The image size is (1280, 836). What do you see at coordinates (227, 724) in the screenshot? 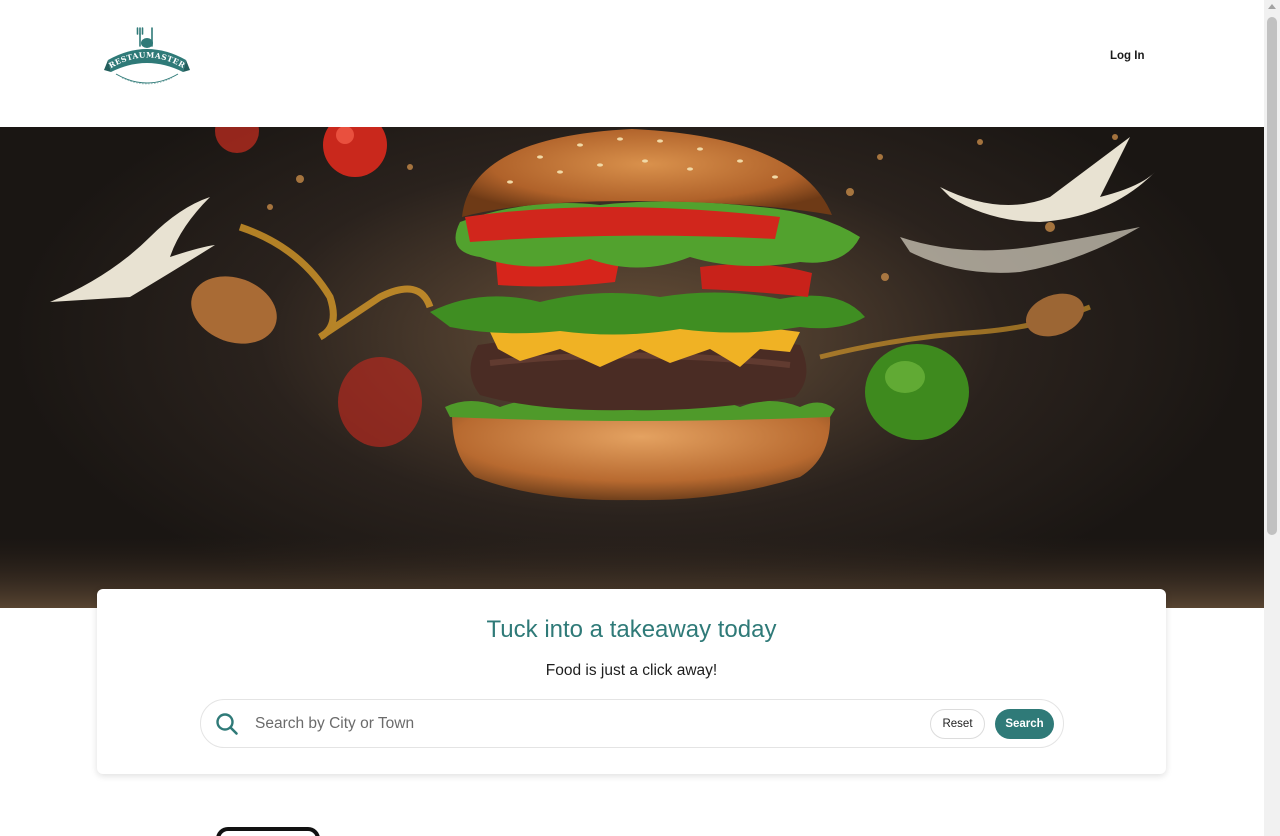
I see `search-icon` at bounding box center [227, 724].